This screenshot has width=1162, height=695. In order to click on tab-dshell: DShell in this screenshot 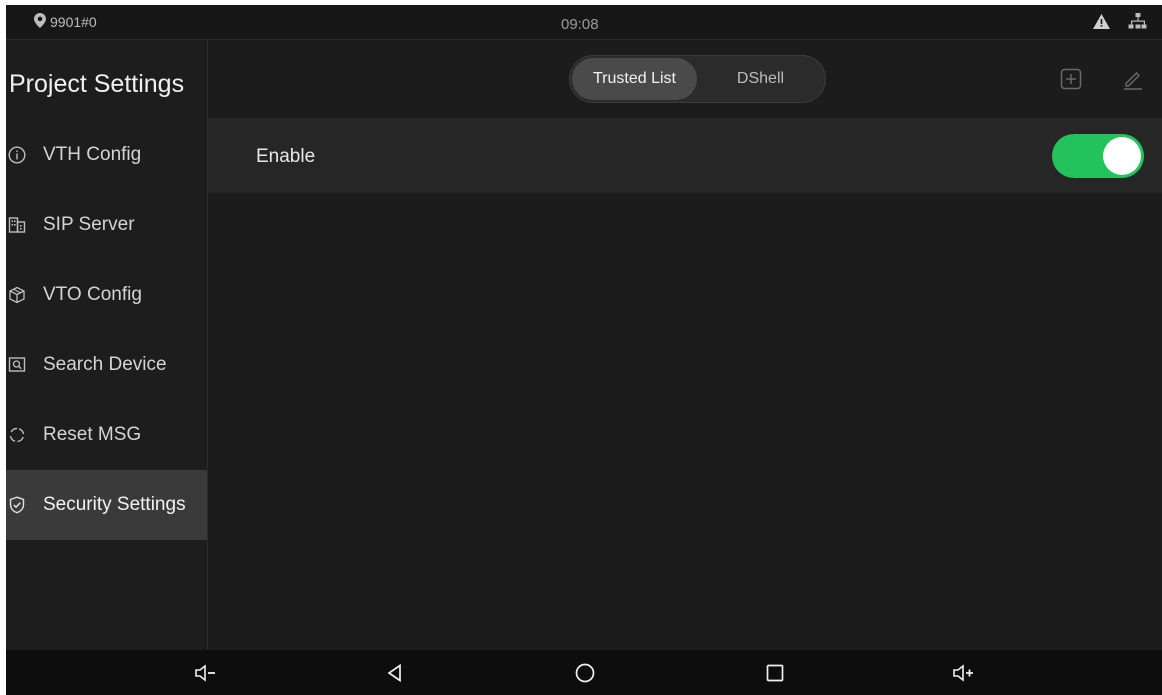, I will do `click(760, 79)`.